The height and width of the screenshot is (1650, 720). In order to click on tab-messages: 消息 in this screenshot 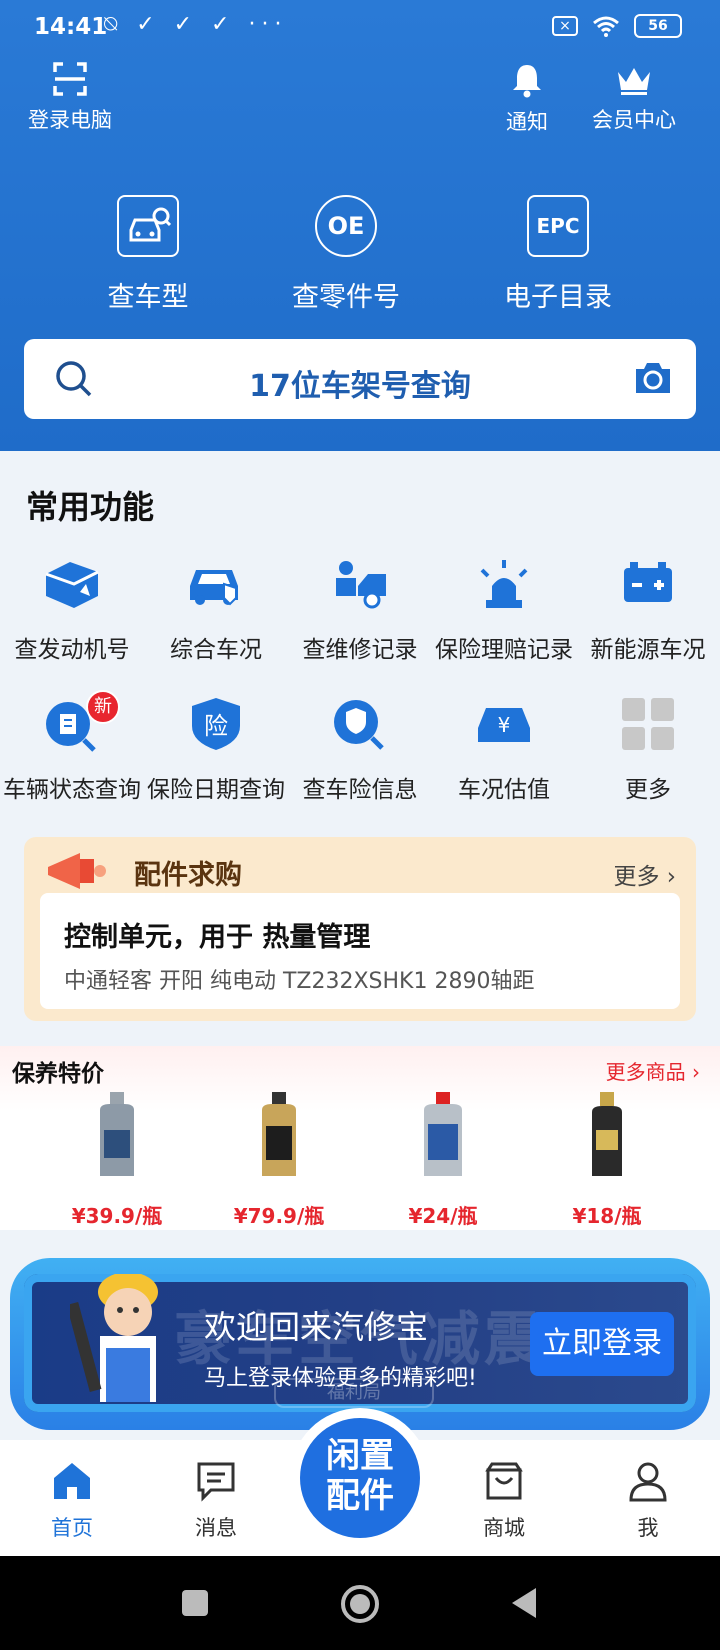, I will do `click(216, 1500)`.